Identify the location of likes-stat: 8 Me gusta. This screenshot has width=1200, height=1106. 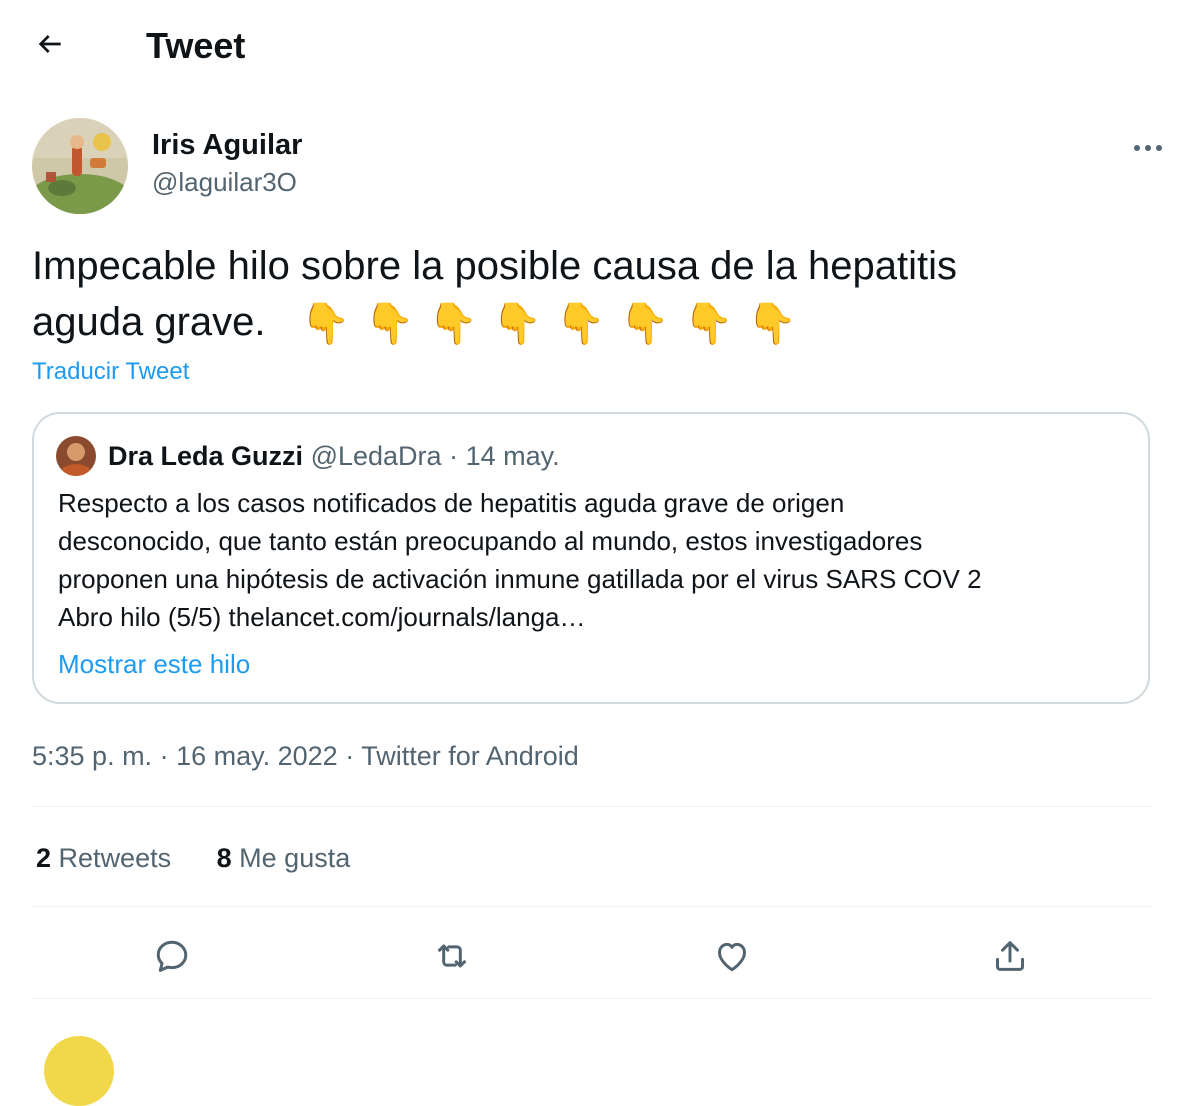
(284, 858).